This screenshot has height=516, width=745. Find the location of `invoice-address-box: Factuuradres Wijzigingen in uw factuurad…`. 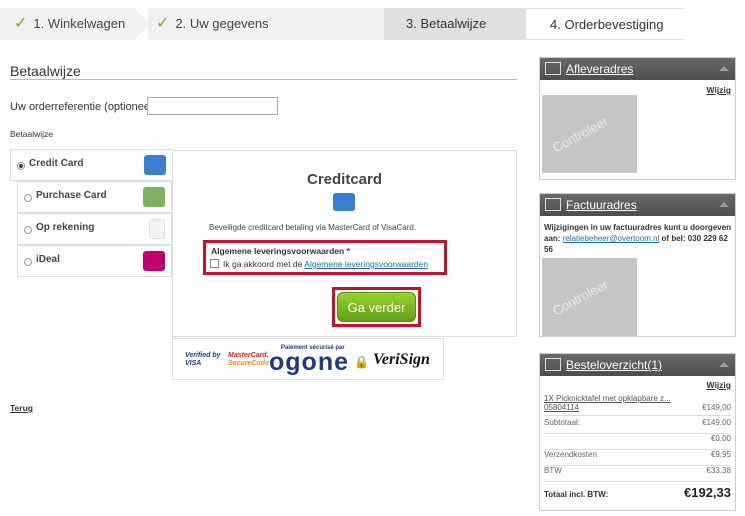

invoice-address-box: Factuuradres Wijzigingen in uw factuurad… is located at coordinates (637, 265).